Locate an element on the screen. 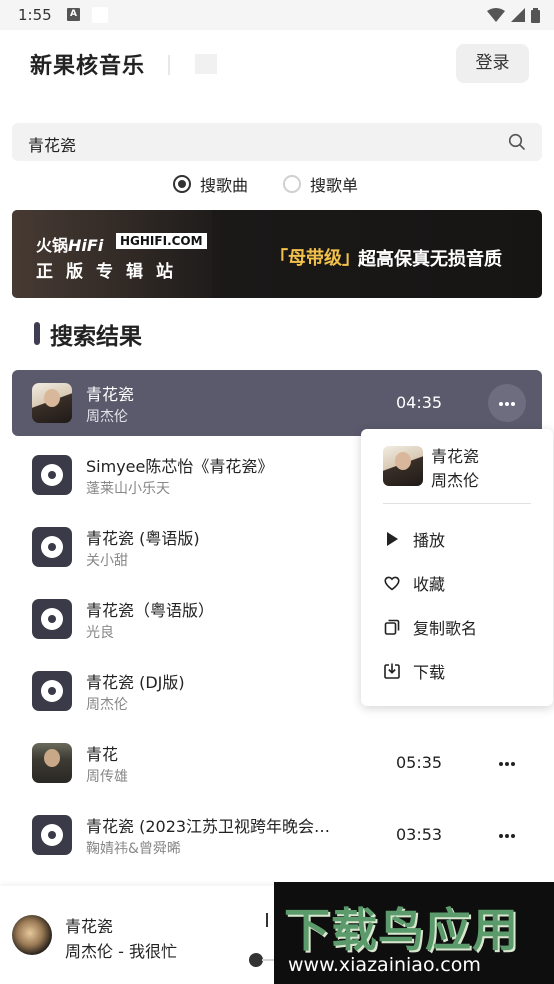  now-playing-bar: 青花瓷 周杰伦 - 我很忙 is located at coordinates (140, 935).